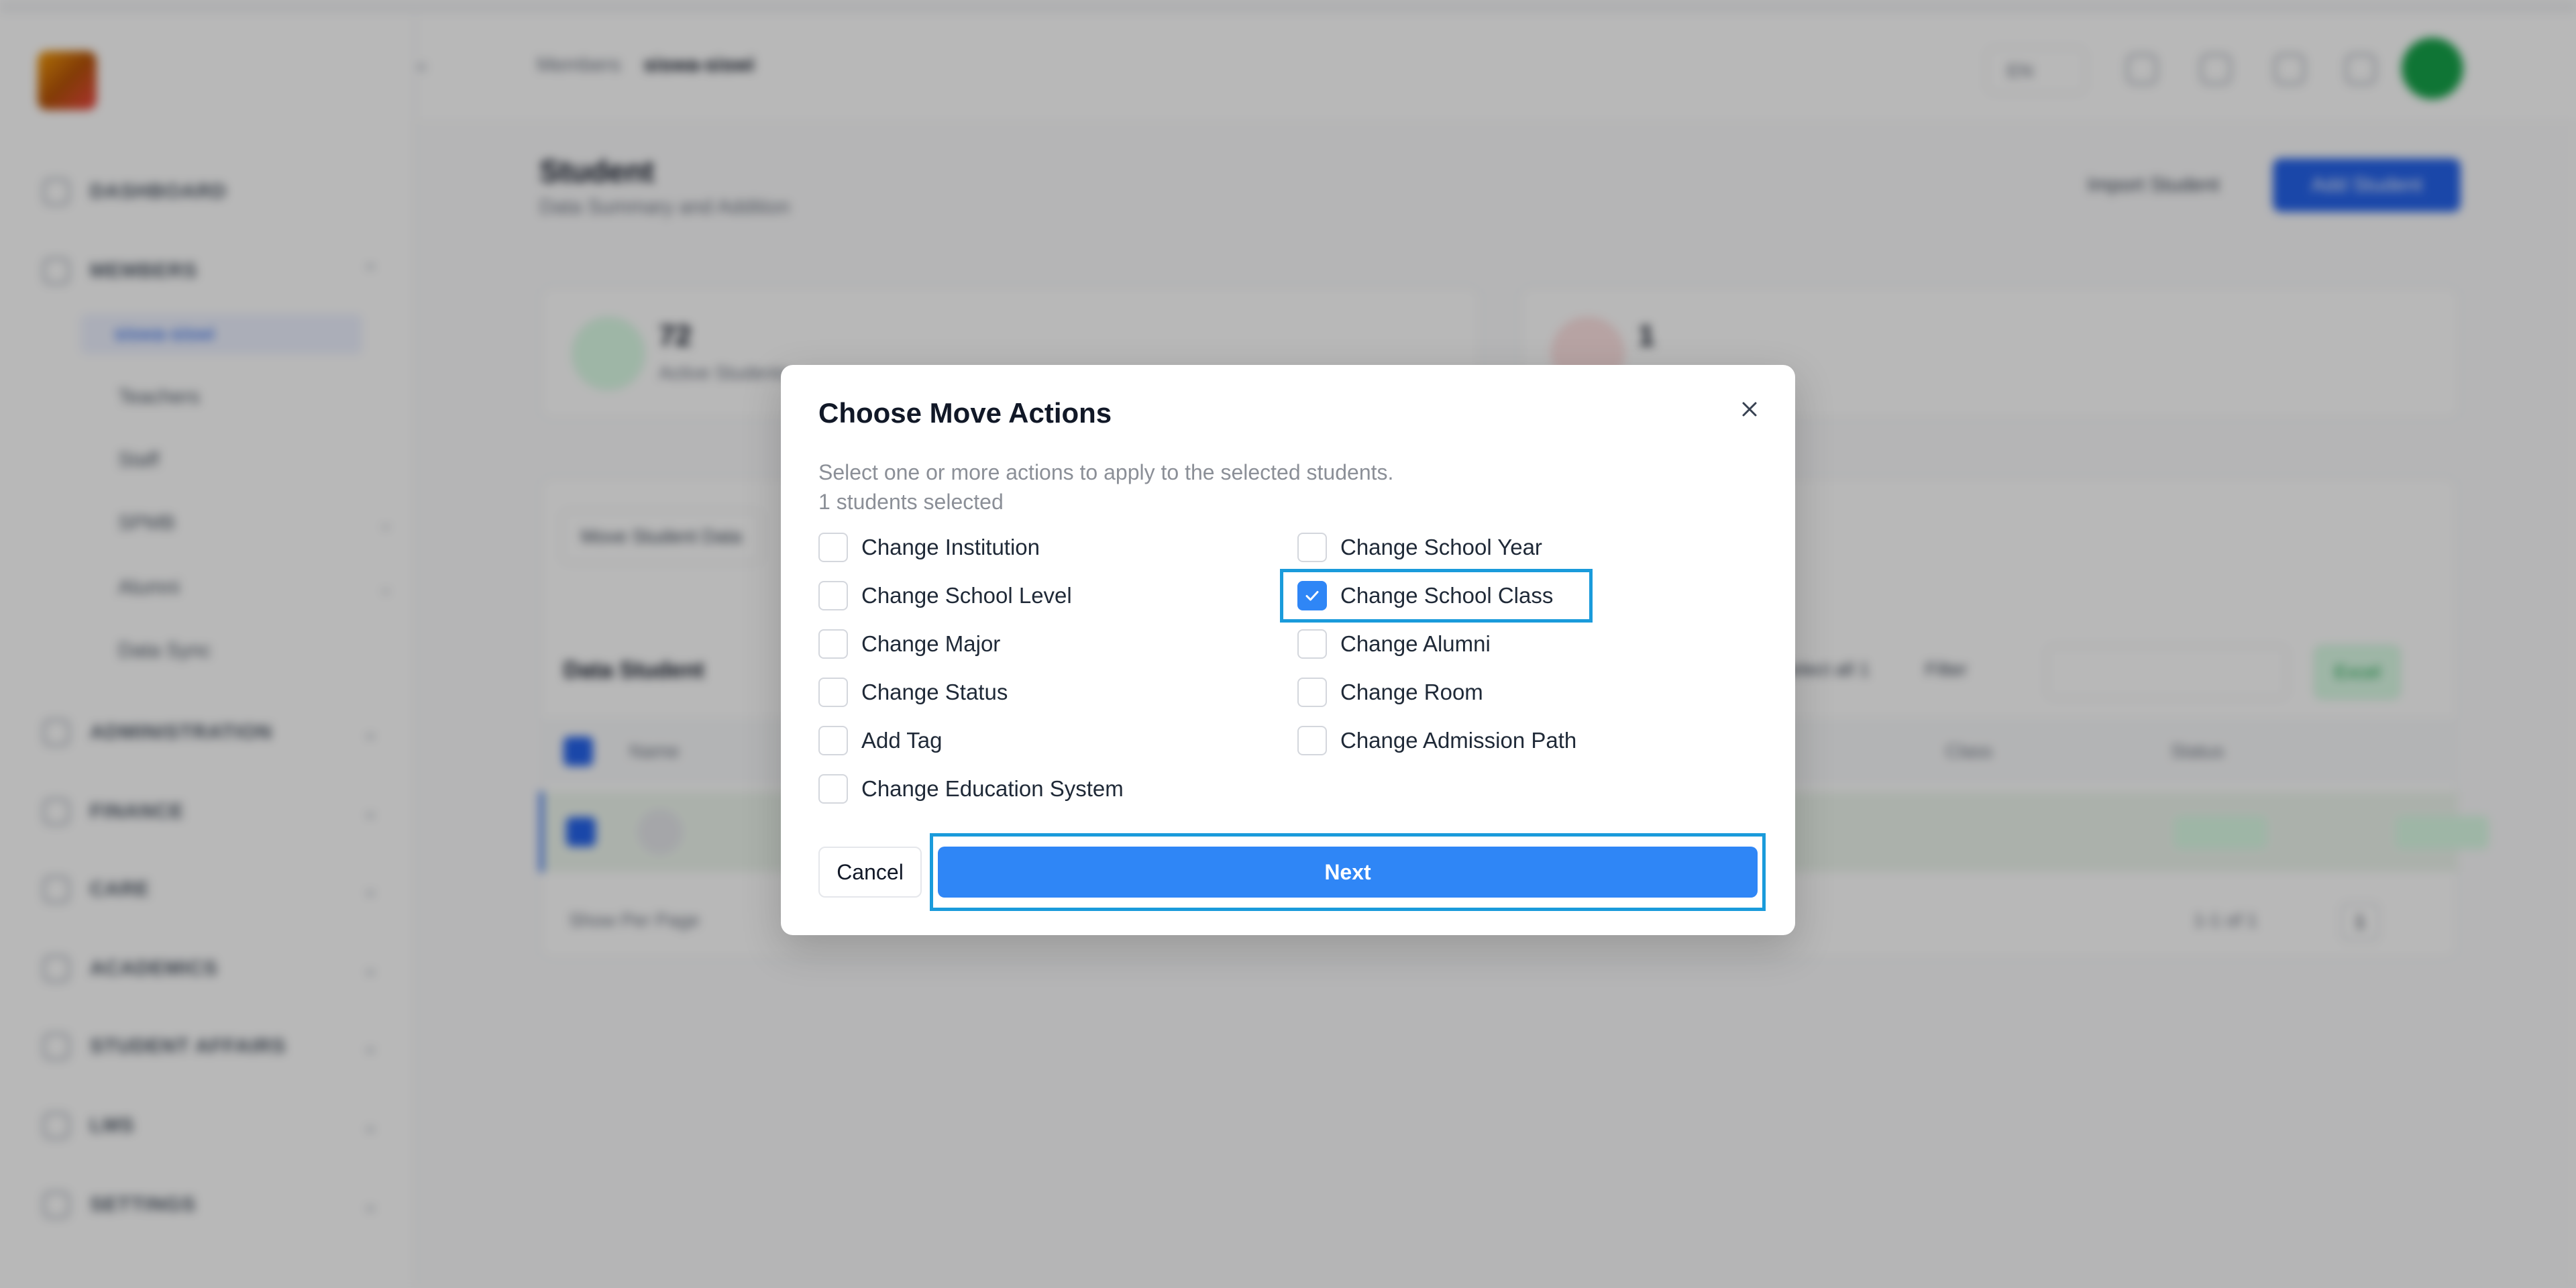 This screenshot has height=1288, width=2576. Describe the element at coordinates (950, 547) in the screenshot. I see `option-label: Change Institution` at that location.